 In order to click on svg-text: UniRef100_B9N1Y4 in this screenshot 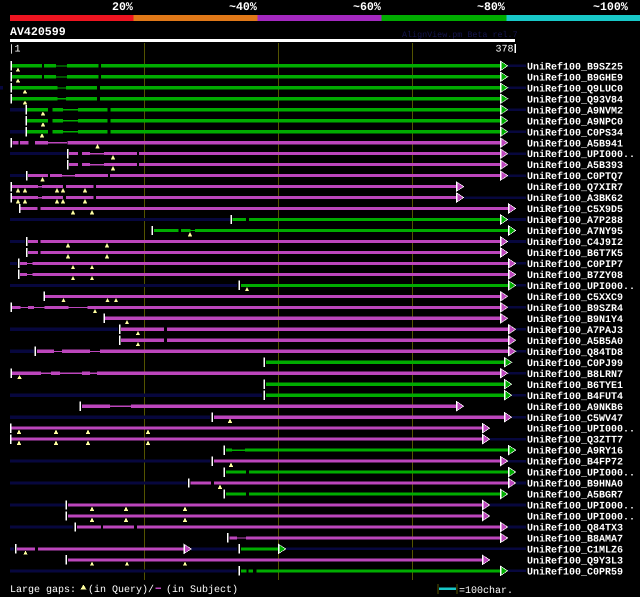, I will do `click(575, 320)`.